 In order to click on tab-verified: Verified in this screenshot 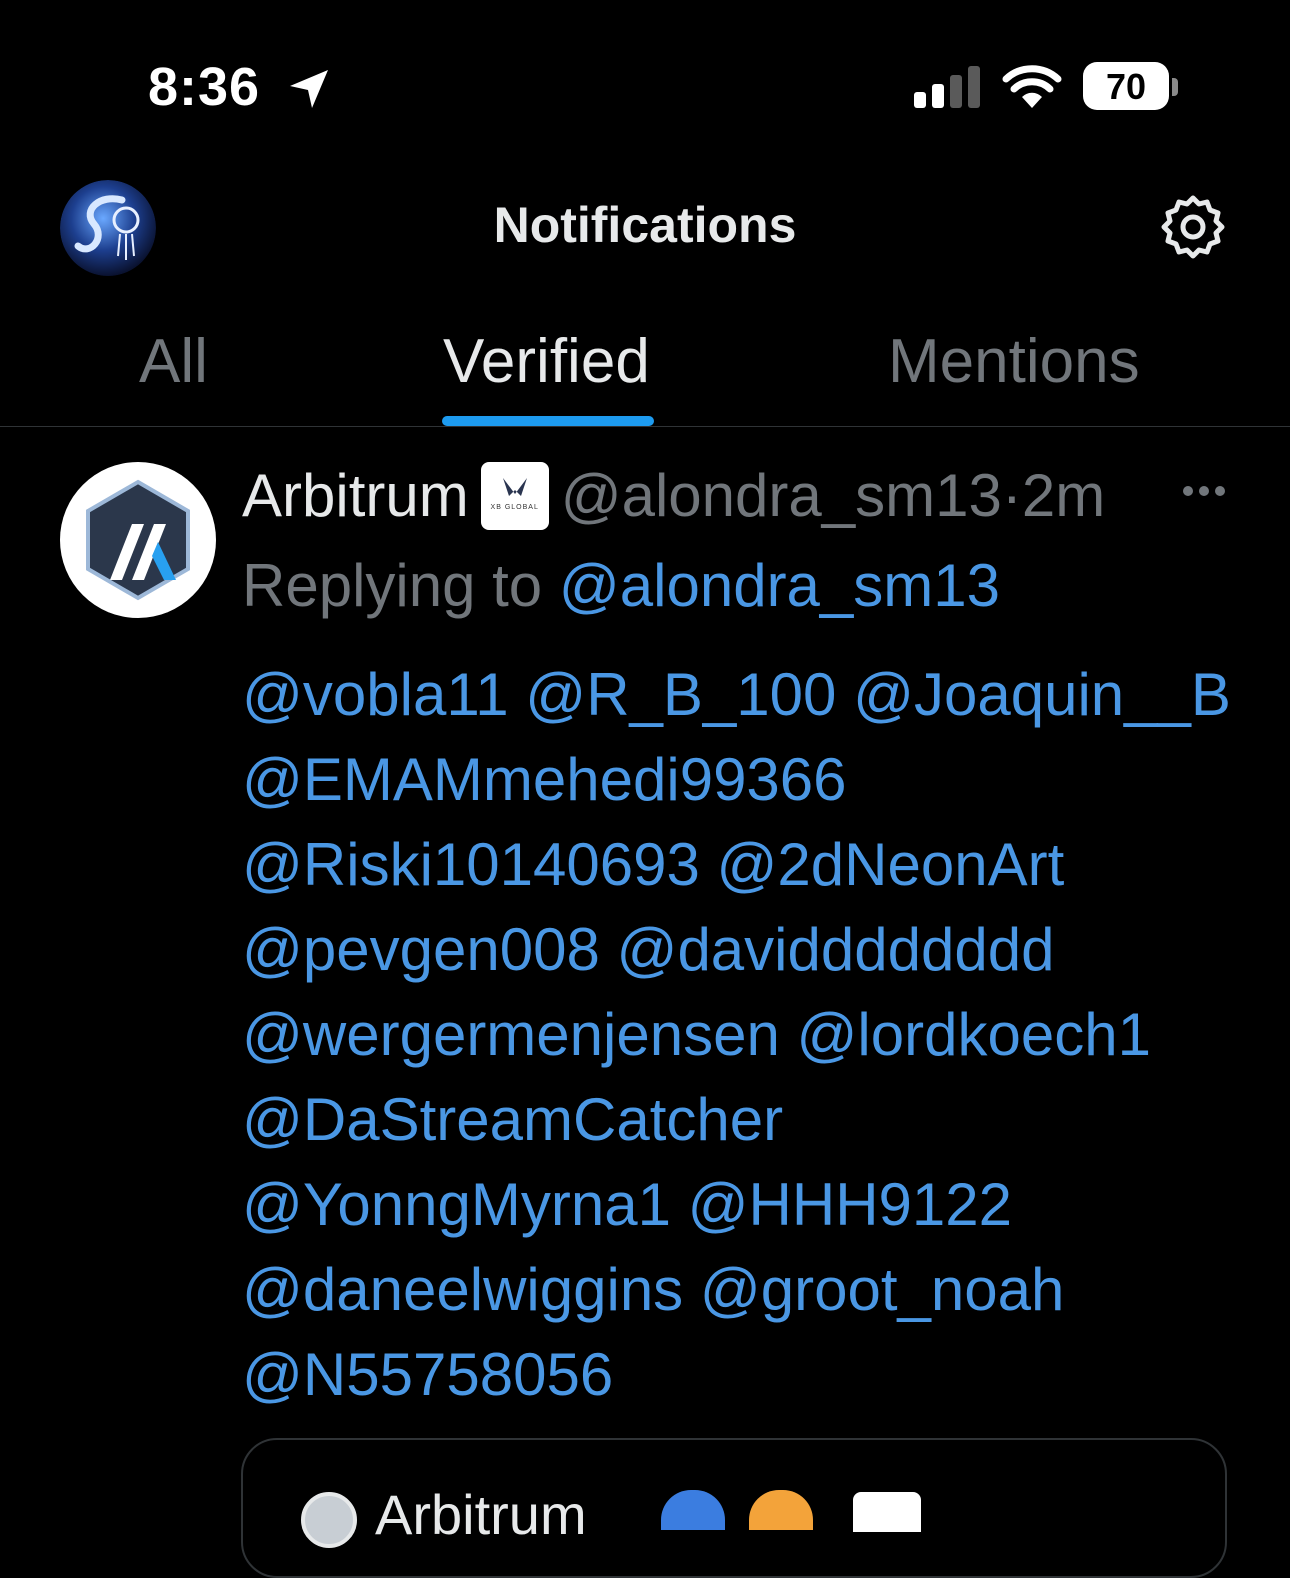, I will do `click(546, 361)`.